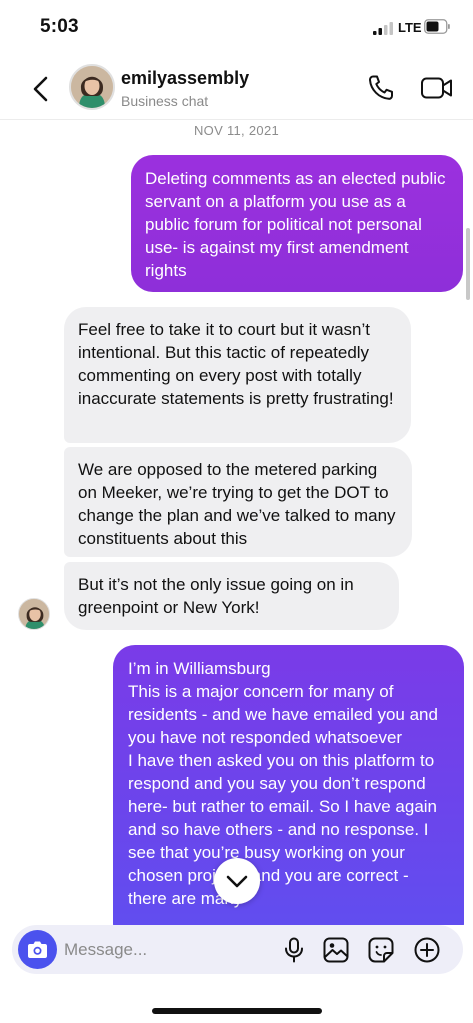 The width and height of the screenshot is (473, 1023). I want to click on home-indicator, so click(237, 1011).